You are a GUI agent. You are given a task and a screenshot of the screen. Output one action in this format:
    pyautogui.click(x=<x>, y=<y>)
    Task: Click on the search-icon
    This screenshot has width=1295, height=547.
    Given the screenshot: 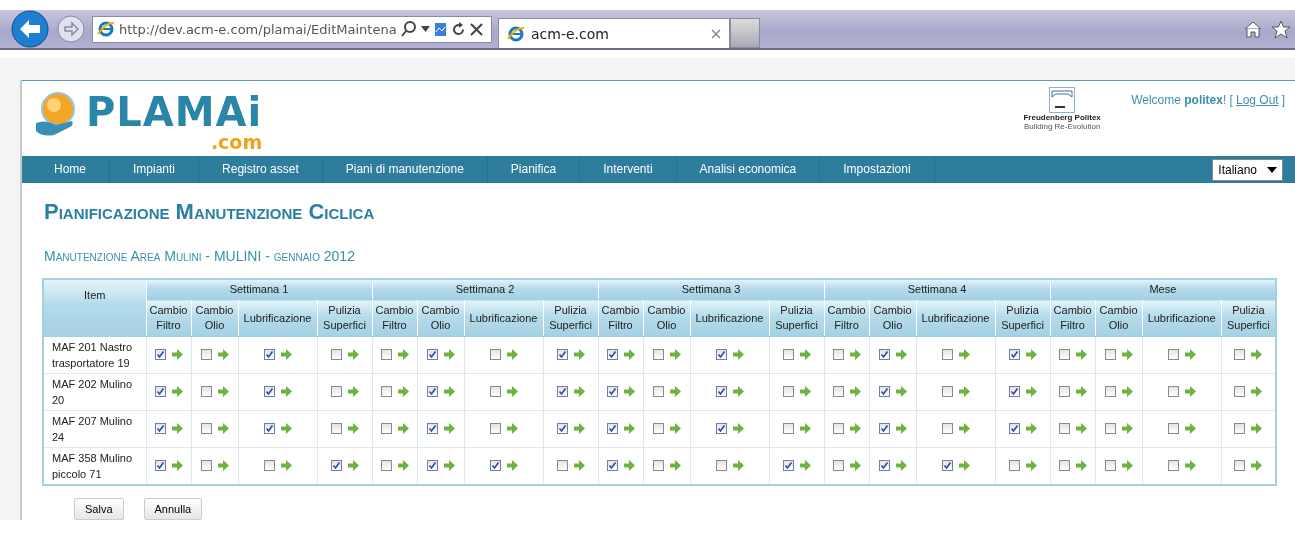 What is the action you would take?
    pyautogui.click(x=408, y=29)
    